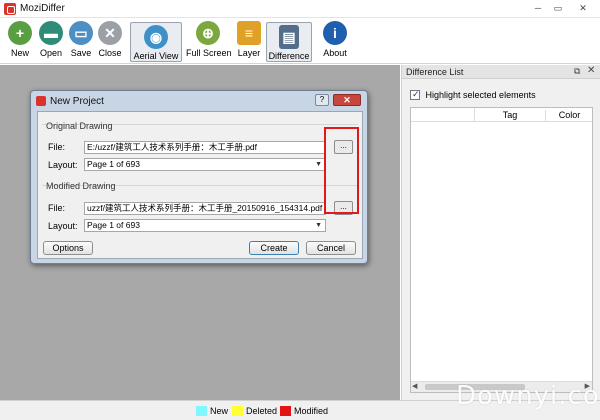 The width and height of the screenshot is (600, 420). What do you see at coordinates (335, 33) in the screenshot?
I see `info-icon: i` at bounding box center [335, 33].